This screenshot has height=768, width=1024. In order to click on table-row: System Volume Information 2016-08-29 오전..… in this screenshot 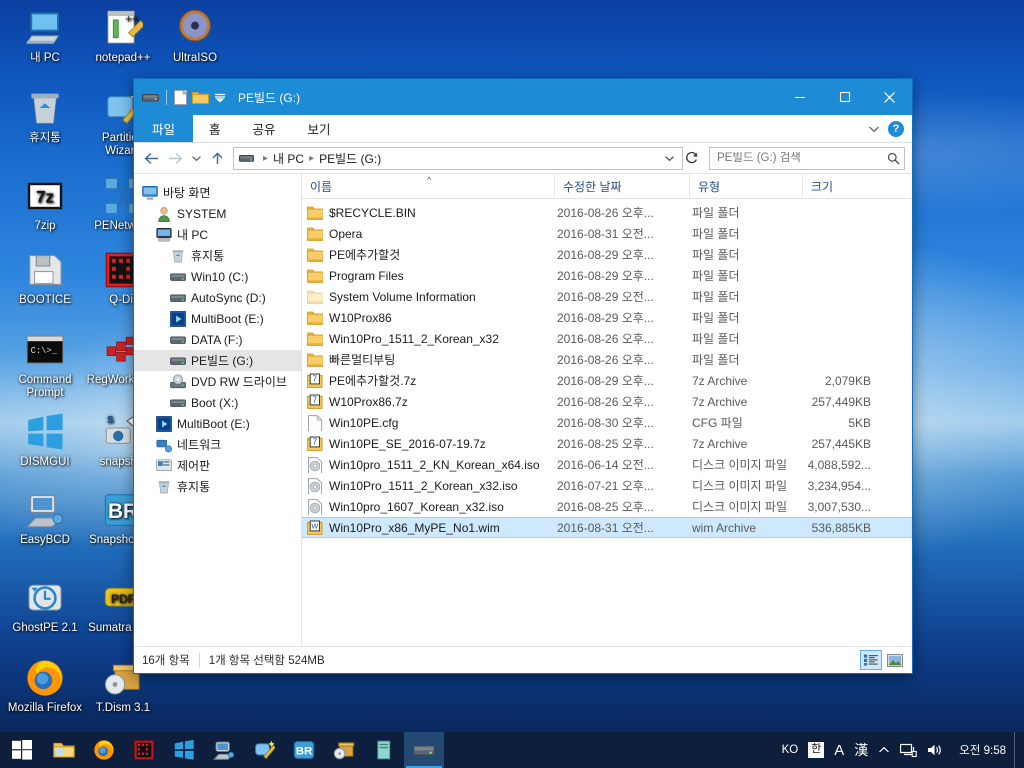, I will do `click(607, 296)`.